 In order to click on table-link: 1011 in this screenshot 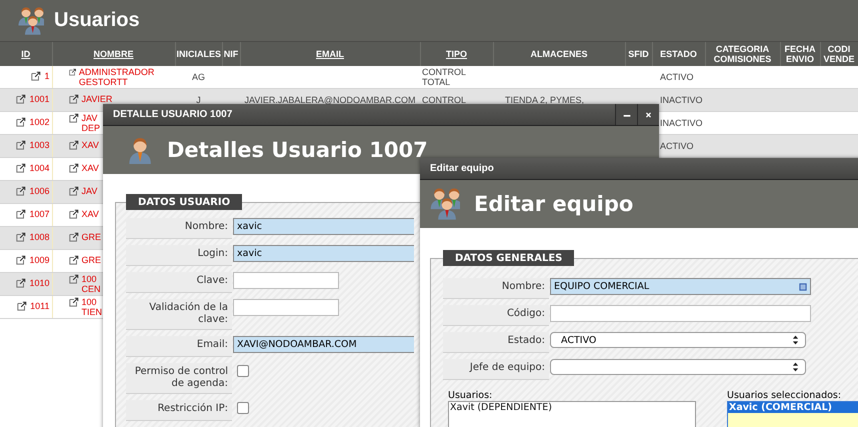, I will do `click(40, 306)`.